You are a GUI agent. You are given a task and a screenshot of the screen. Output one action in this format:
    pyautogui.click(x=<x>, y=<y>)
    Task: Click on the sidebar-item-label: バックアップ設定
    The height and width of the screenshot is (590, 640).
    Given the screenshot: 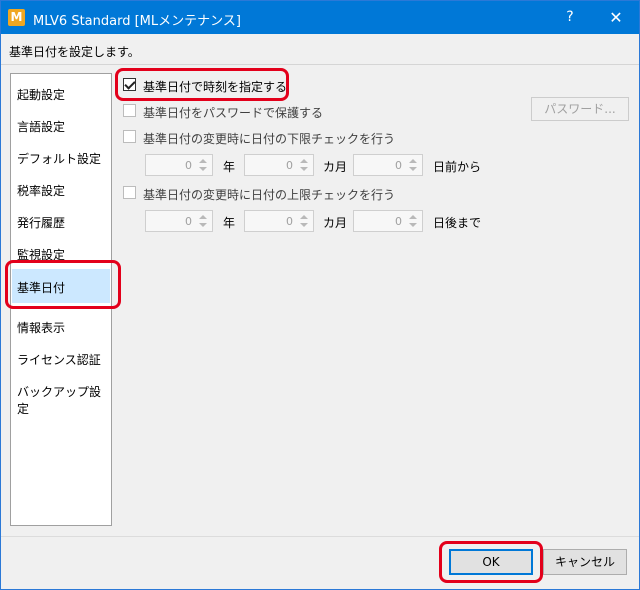 What is the action you would take?
    pyautogui.click(x=59, y=400)
    